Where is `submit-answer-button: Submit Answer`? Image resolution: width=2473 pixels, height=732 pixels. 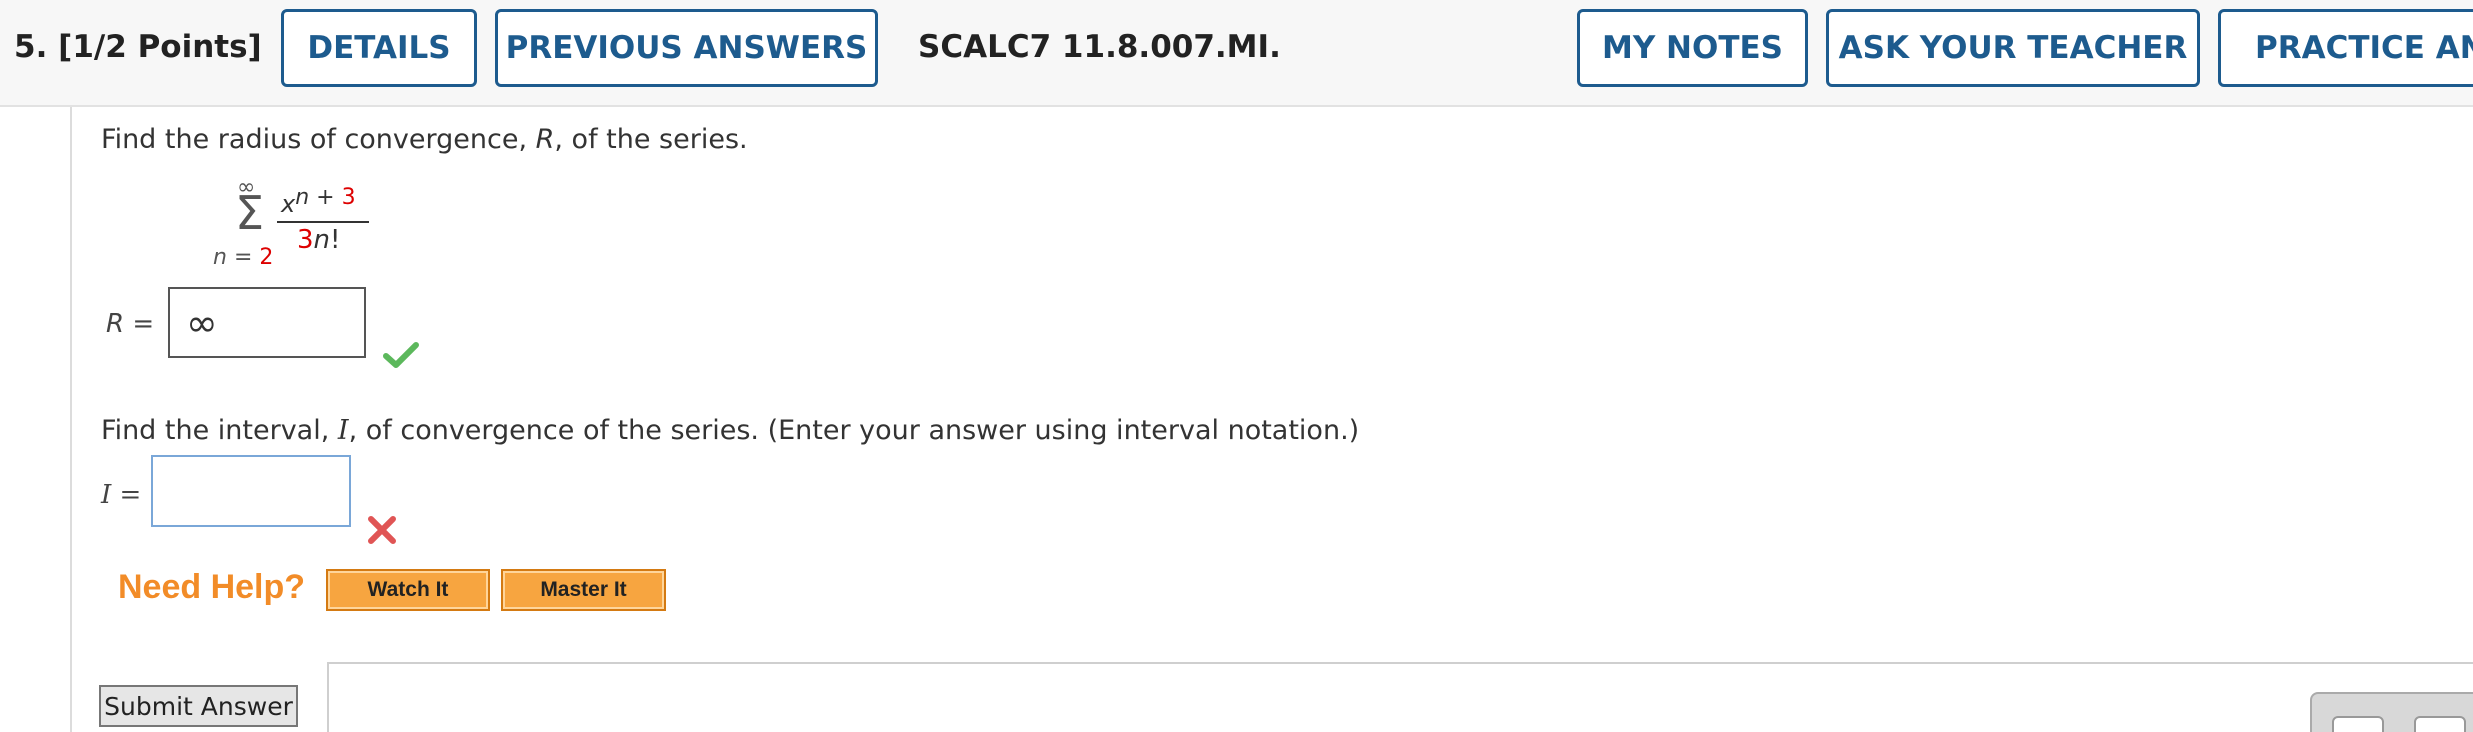
submit-answer-button: Submit Answer is located at coordinates (198, 706).